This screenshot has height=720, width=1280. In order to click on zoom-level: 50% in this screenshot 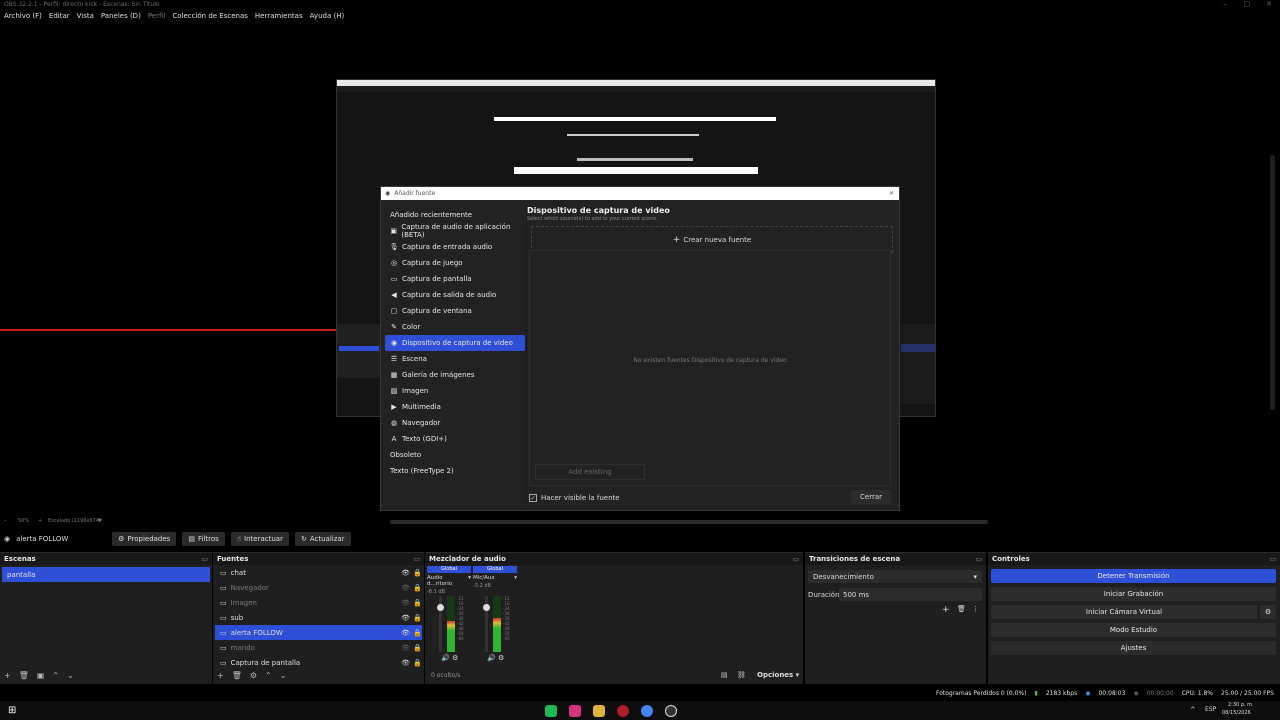, I will do `click(23, 521)`.